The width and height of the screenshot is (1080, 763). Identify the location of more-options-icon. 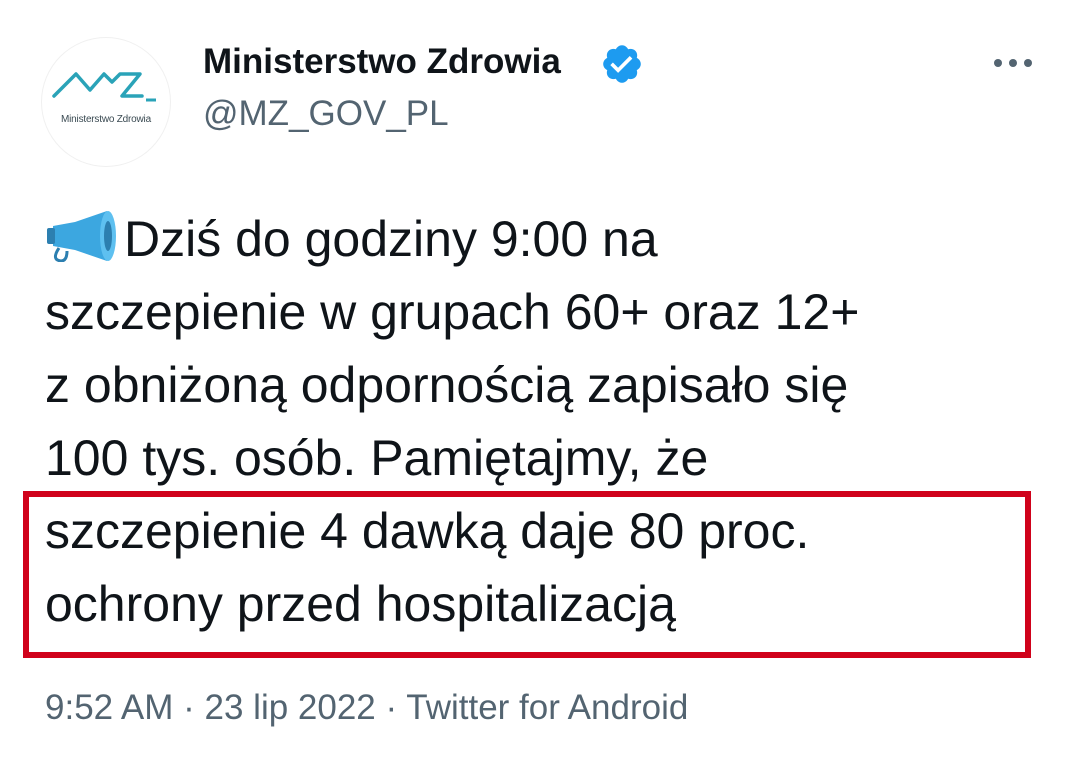
(1013, 63).